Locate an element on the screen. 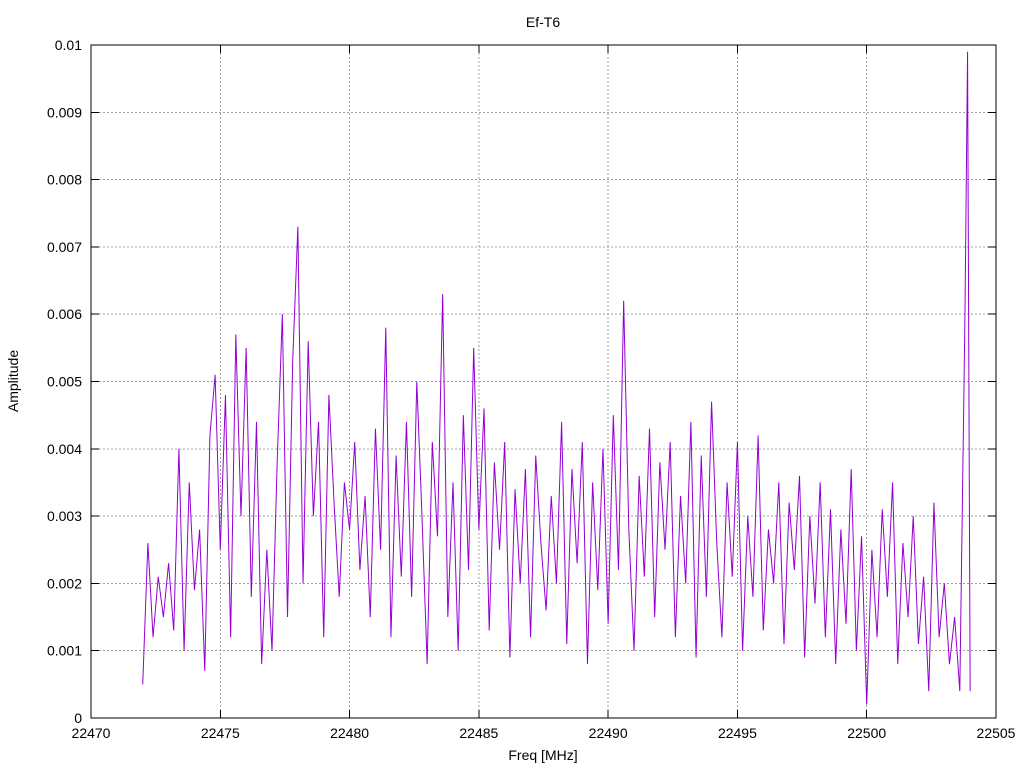 Image resolution: width=1024 pixels, height=768 pixels. y-tick-label: 0.007 is located at coordinates (64, 247).